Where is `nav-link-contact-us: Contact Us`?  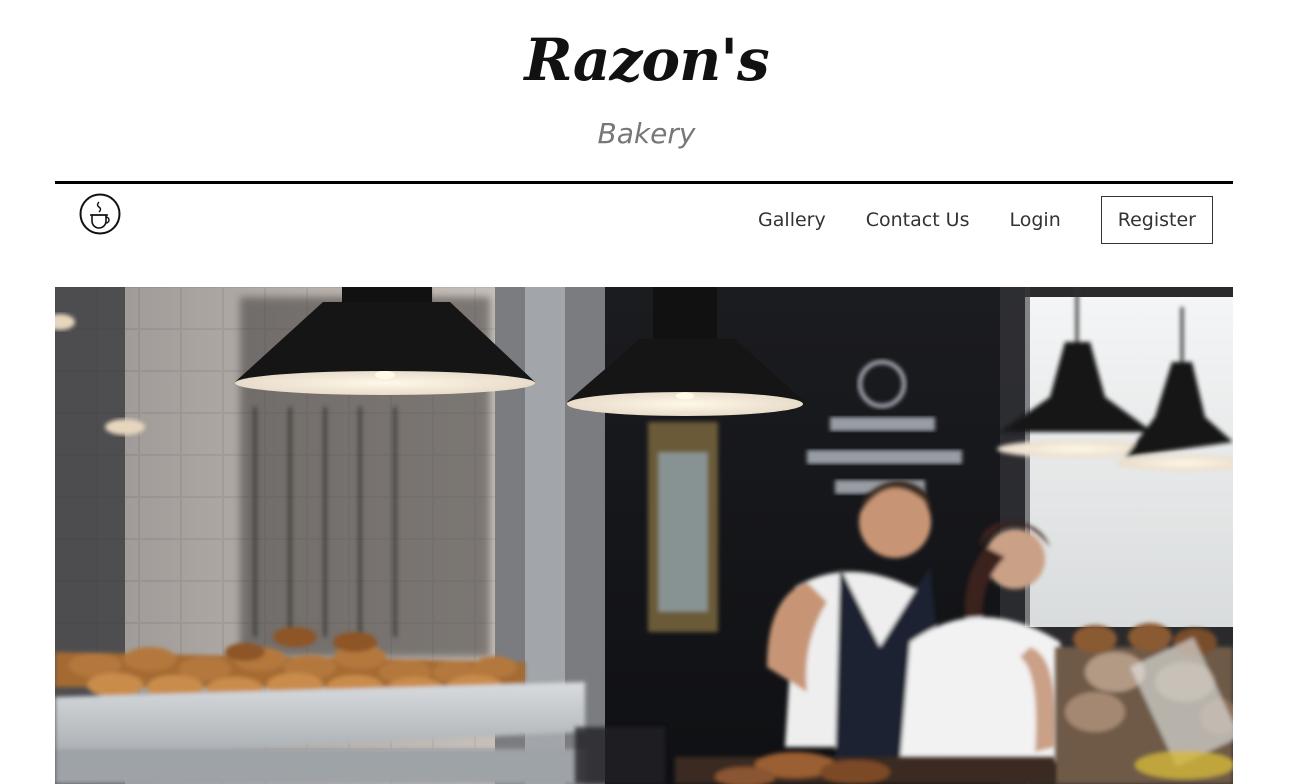
nav-link-contact-us: Contact Us is located at coordinates (918, 220).